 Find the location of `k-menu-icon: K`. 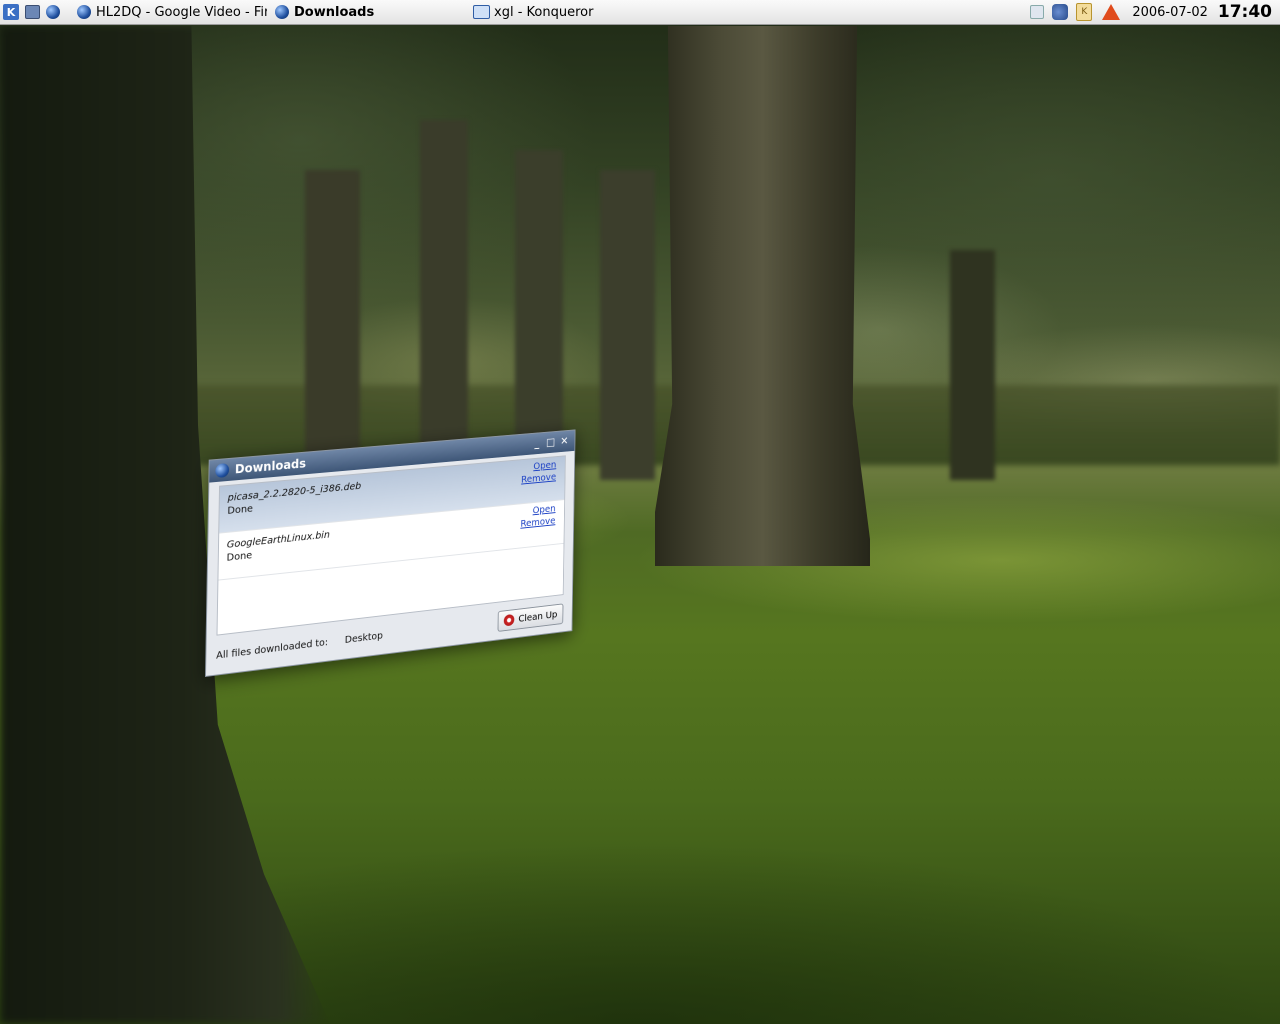

k-menu-icon: K is located at coordinates (11, 12).